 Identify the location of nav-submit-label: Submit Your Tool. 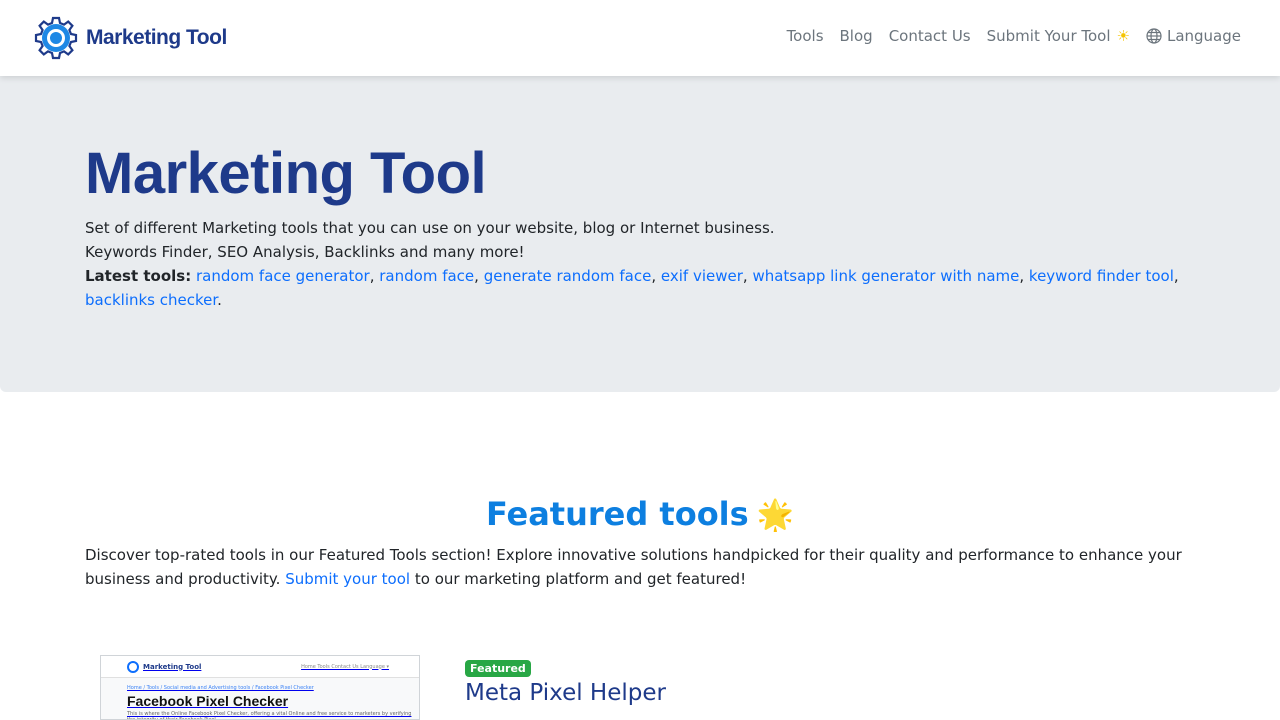
(1048, 36).